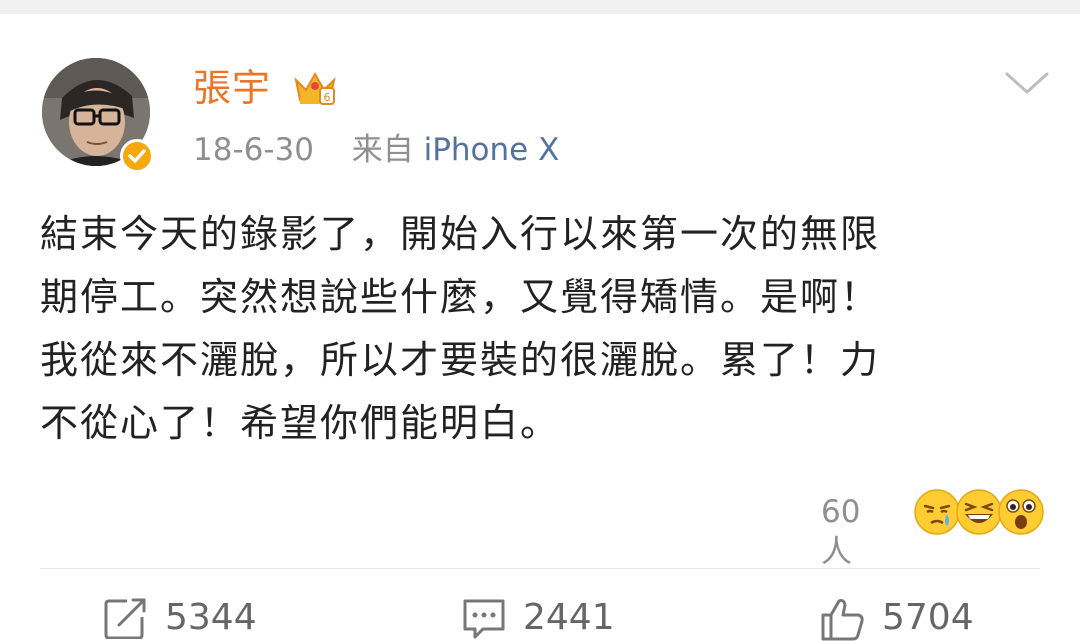 Image resolution: width=1080 pixels, height=641 pixels. Describe the element at coordinates (460, 234) in the screenshot. I see `post-text-line: 結束今天的錄影了，開始入行以來第一次的無限` at that location.